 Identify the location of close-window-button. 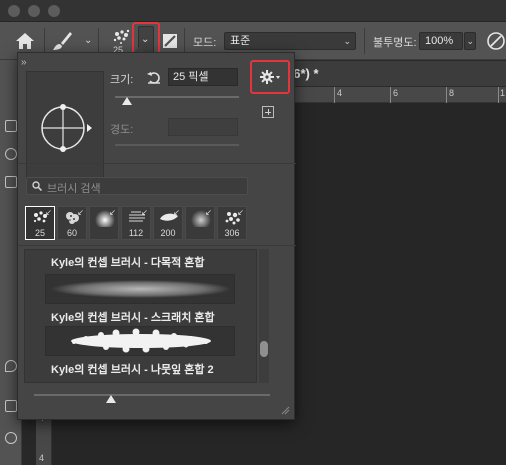
(14, 11).